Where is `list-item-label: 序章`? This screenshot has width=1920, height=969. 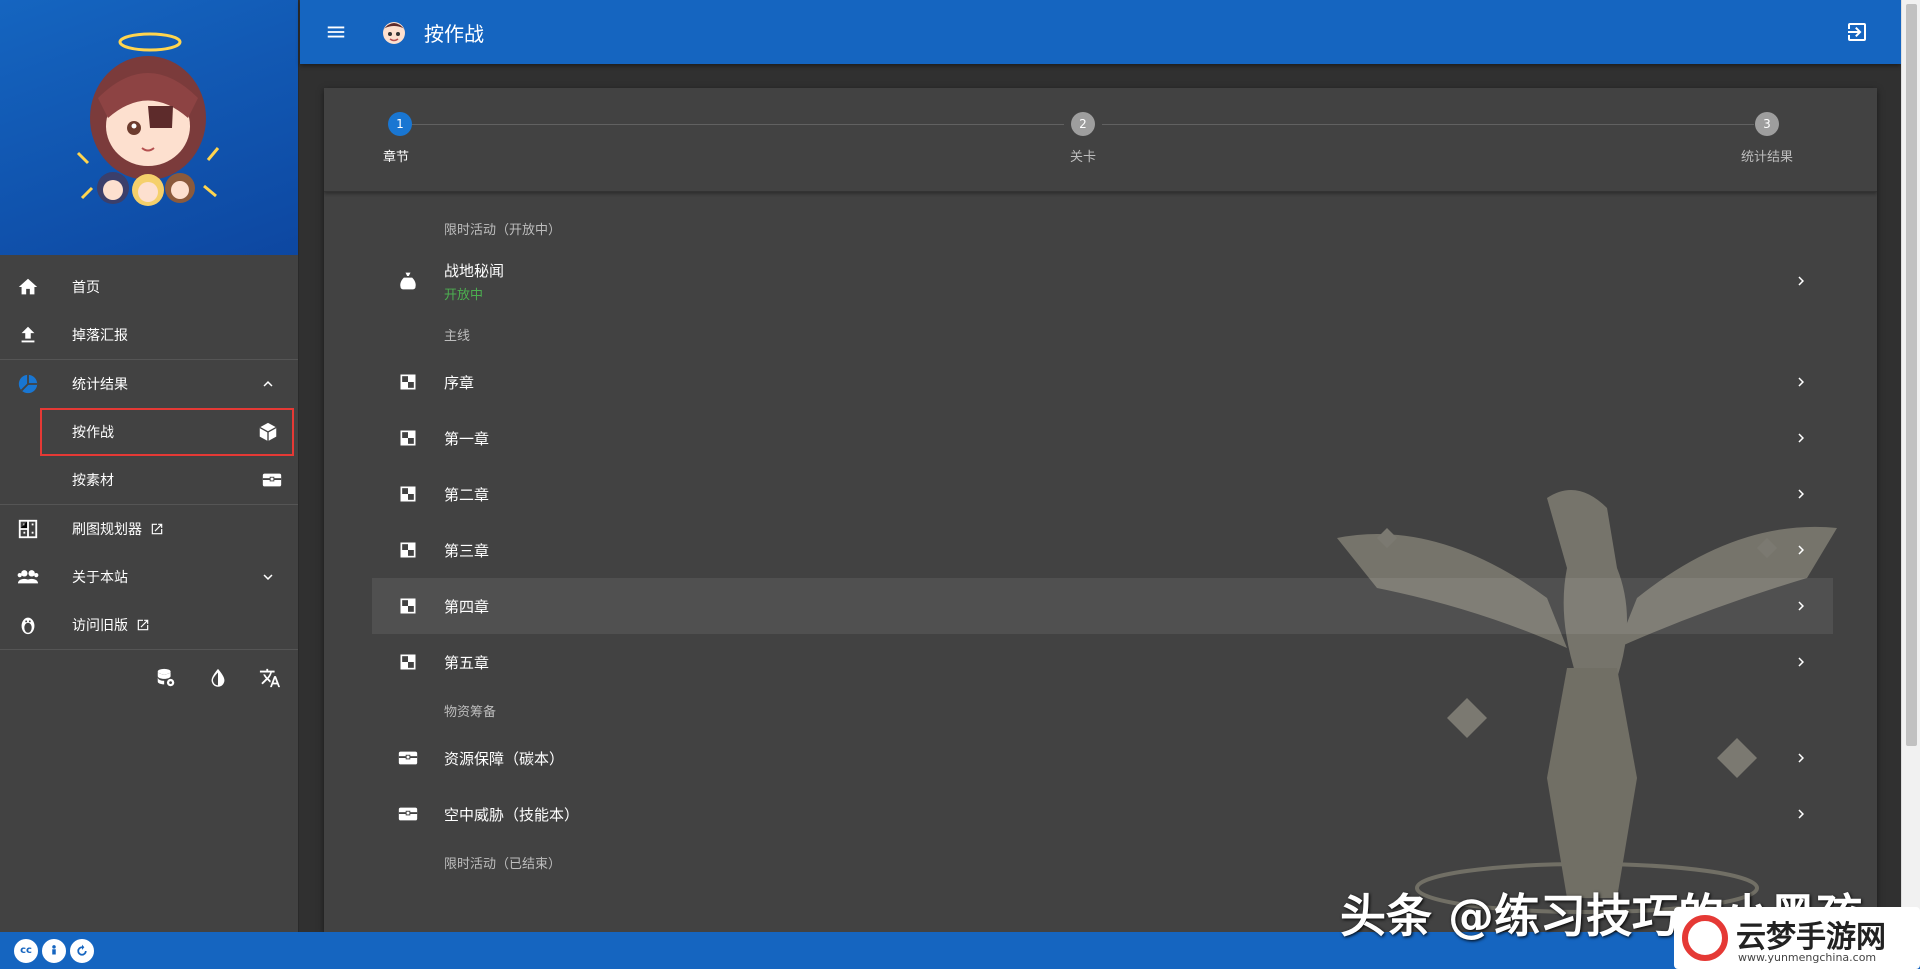 list-item-label: 序章 is located at coordinates (459, 382).